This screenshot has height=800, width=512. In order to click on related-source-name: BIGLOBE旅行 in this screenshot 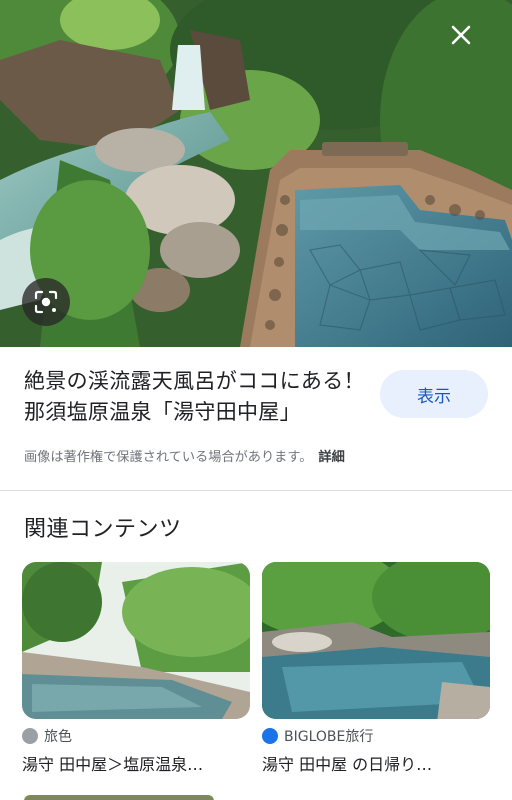, I will do `click(329, 737)`.